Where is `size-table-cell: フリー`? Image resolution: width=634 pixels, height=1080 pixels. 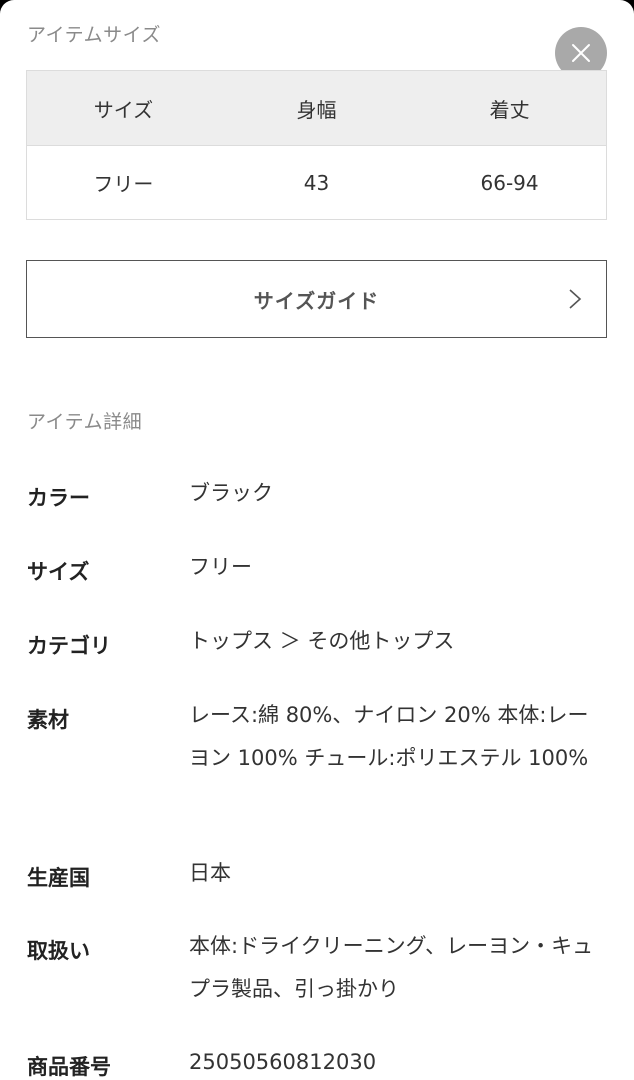
size-table-cell: フリー is located at coordinates (123, 182).